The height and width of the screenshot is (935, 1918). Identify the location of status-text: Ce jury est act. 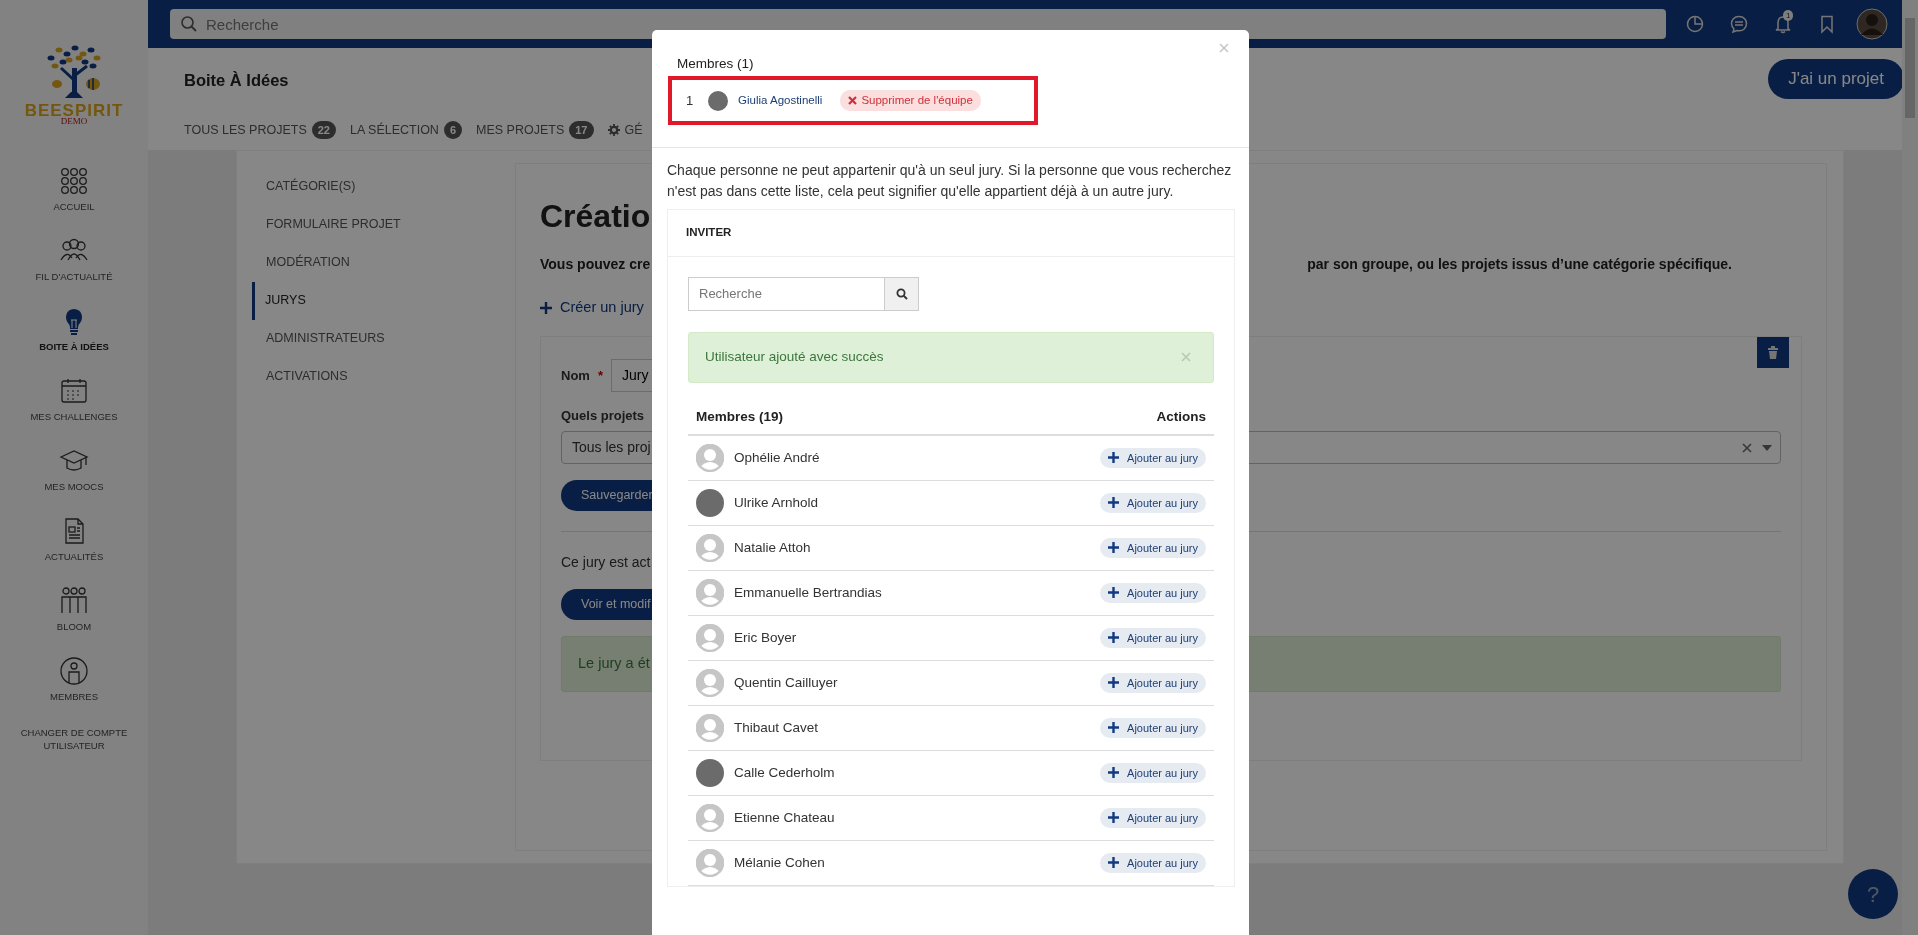
(606, 562).